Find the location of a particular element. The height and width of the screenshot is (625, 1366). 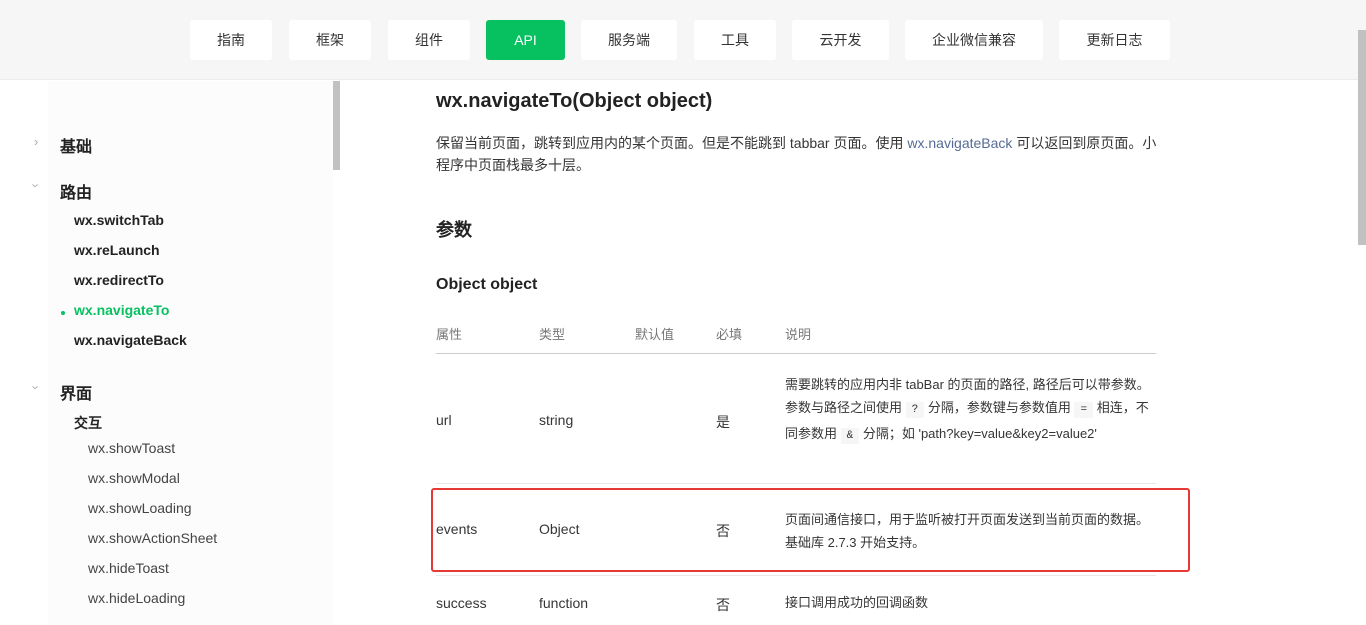

object-heading: Object object is located at coordinates (487, 284).